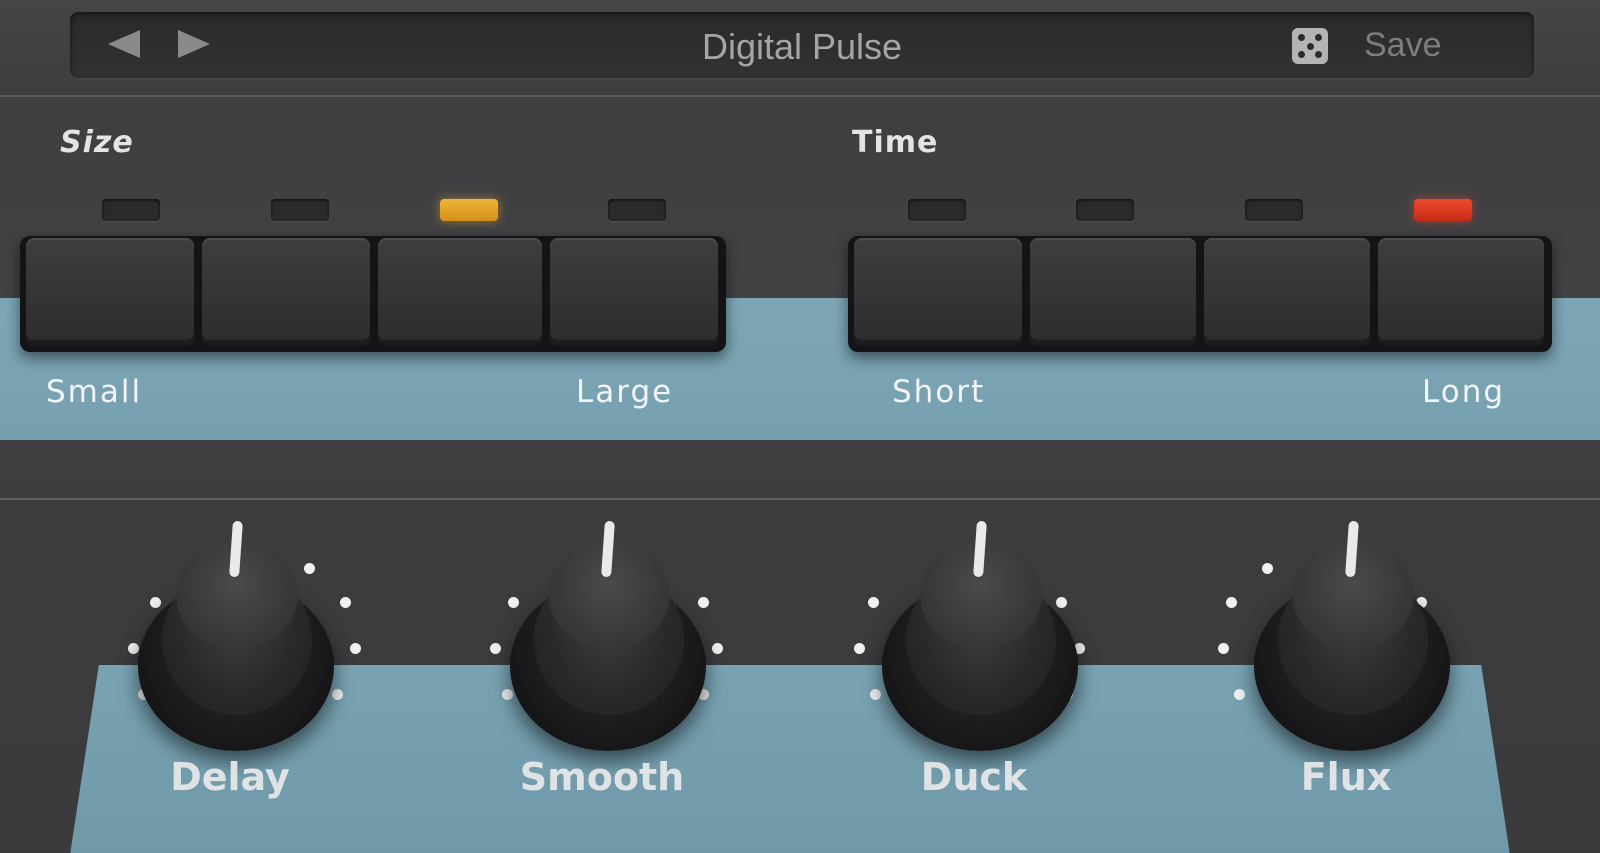  I want to click on size-button-row, so click(373, 294).